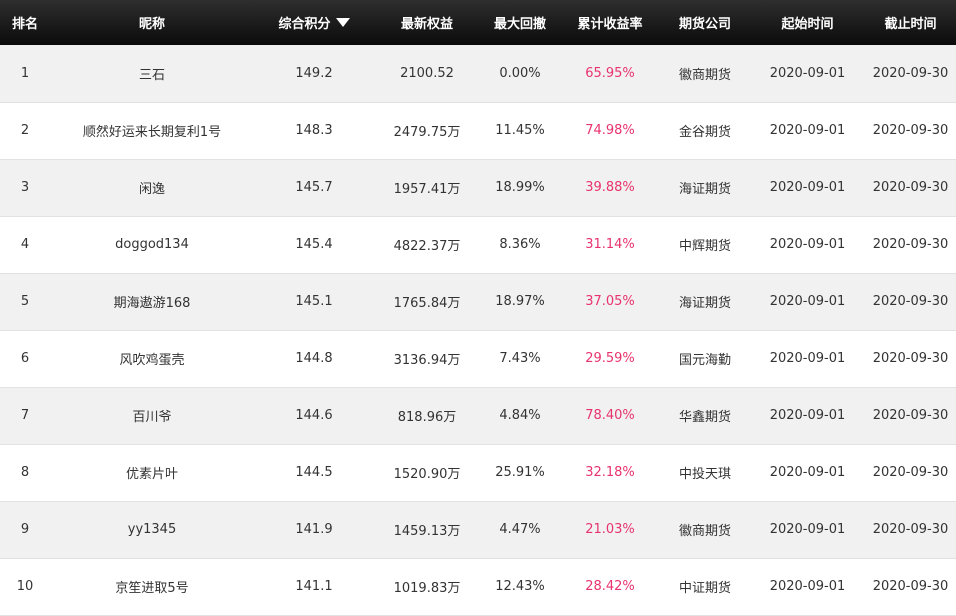 Image resolution: width=956 pixels, height=616 pixels. Describe the element at coordinates (314, 187) in the screenshot. I see `cell-score: 145.7` at that location.